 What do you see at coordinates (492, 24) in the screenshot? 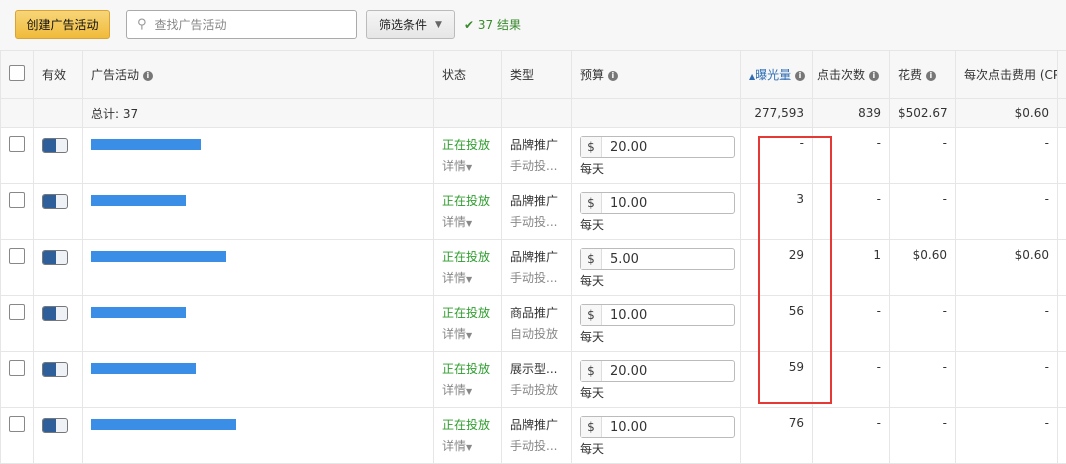
I see `result-count: ✔ 37 结果` at bounding box center [492, 24].